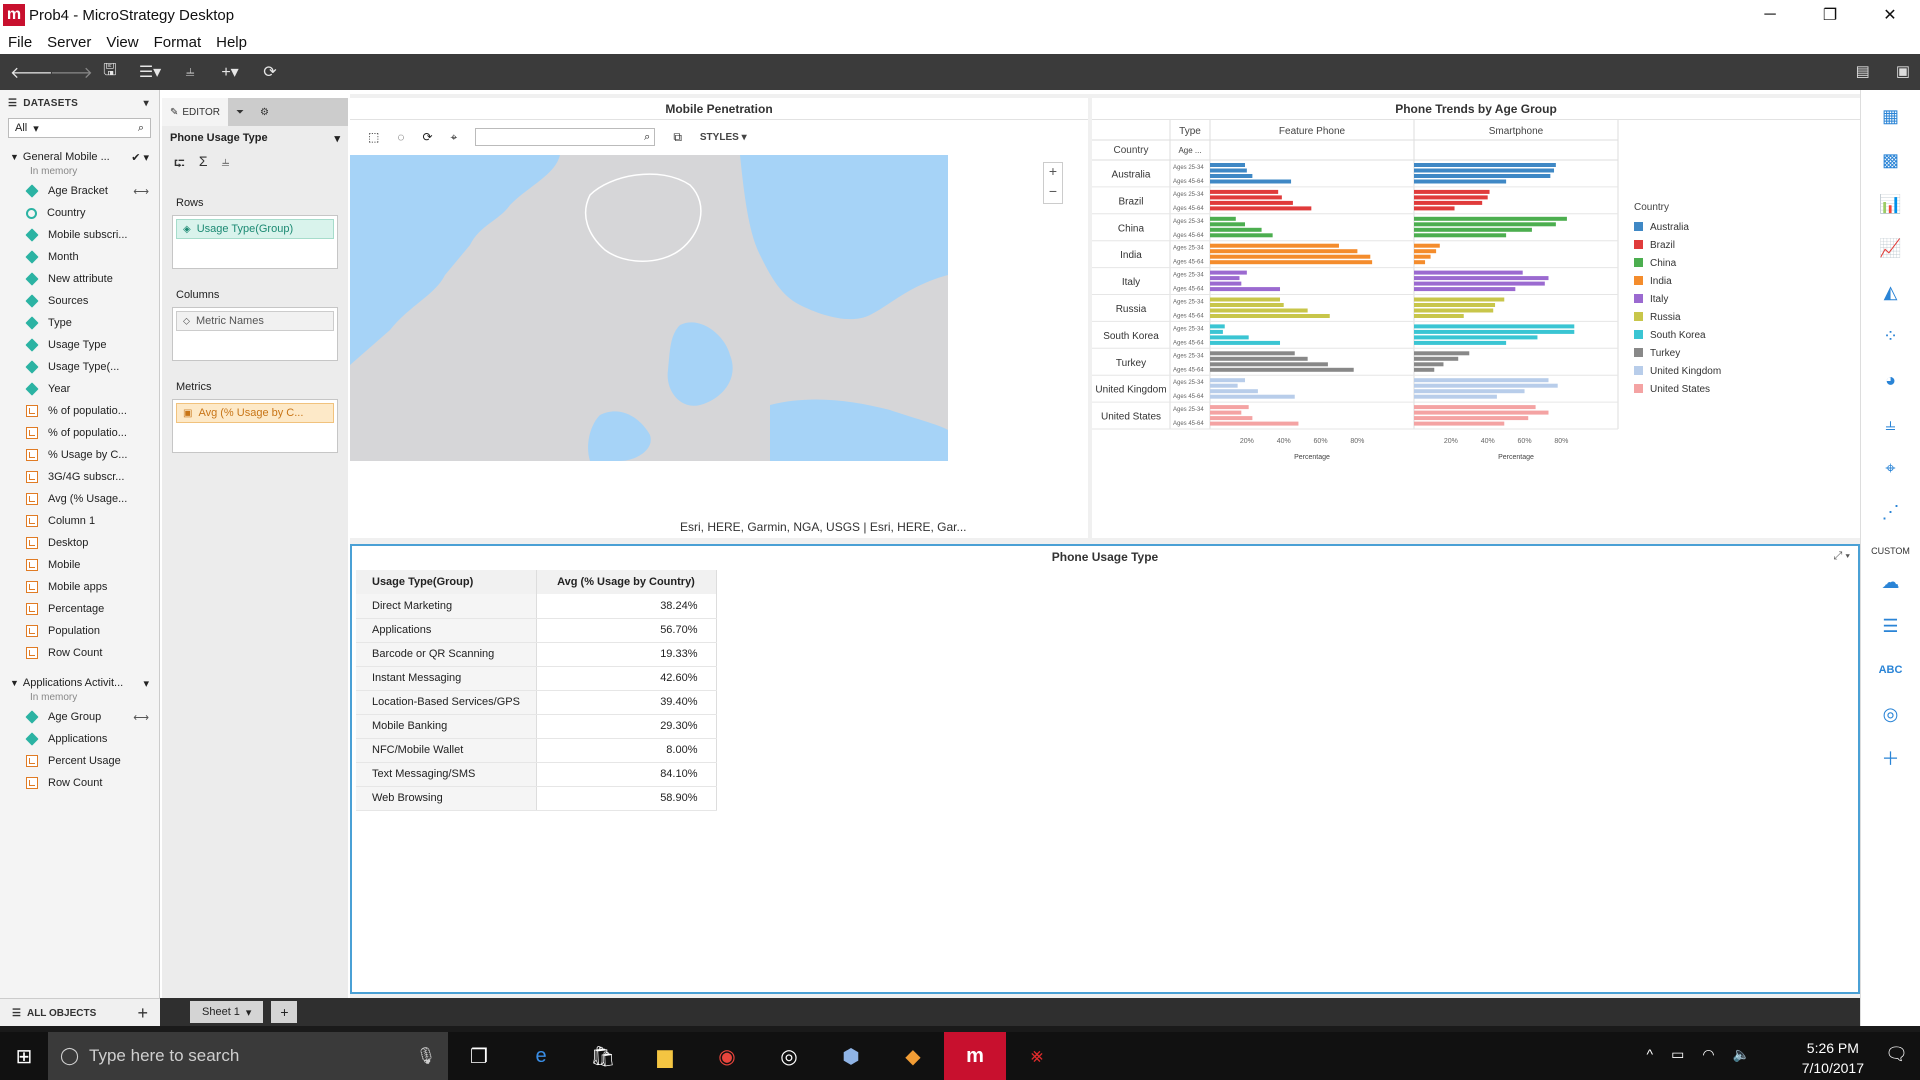 The image size is (1920, 1080). I want to click on presentation-mode-icon: ▣, so click(1903, 71).